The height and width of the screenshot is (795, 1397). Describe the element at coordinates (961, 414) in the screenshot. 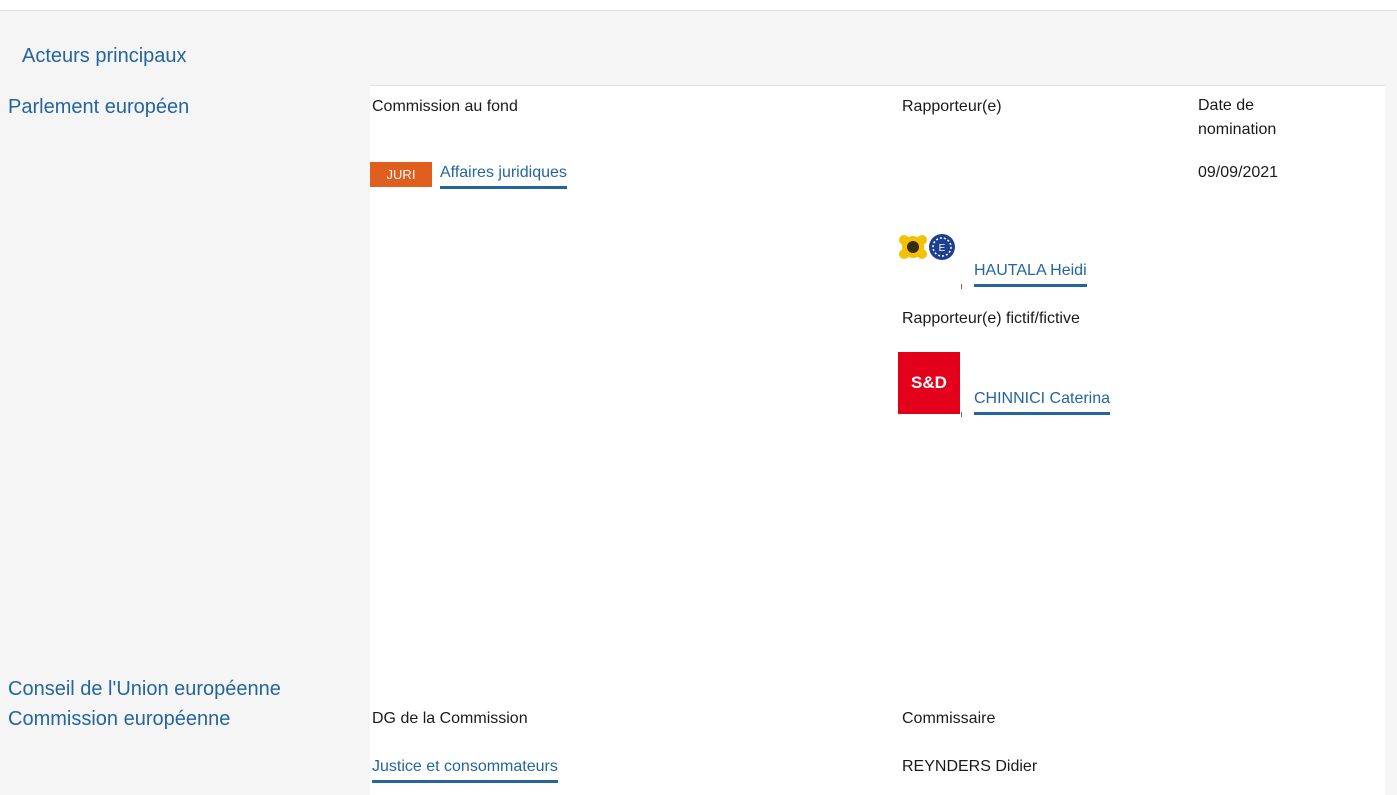

I see `shadow-tick` at that location.